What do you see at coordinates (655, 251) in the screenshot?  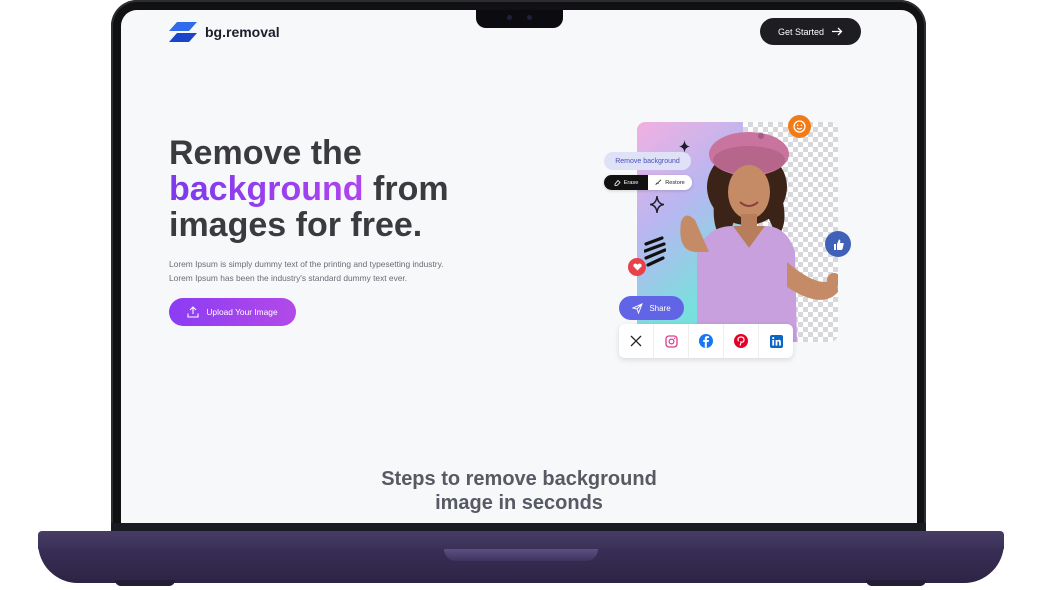 I see `brush-strokes-icon` at bounding box center [655, 251].